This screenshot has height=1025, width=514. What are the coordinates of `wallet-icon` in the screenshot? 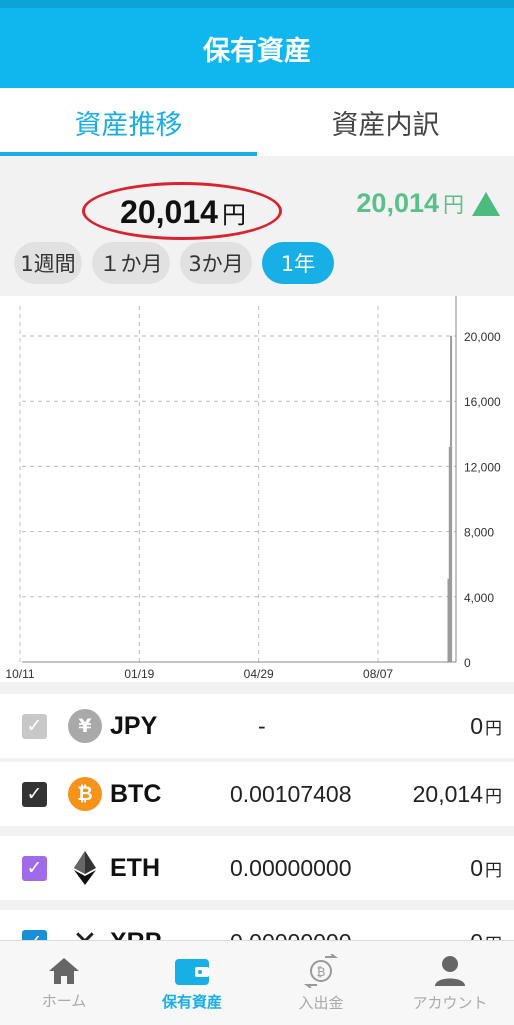 It's located at (192, 971).